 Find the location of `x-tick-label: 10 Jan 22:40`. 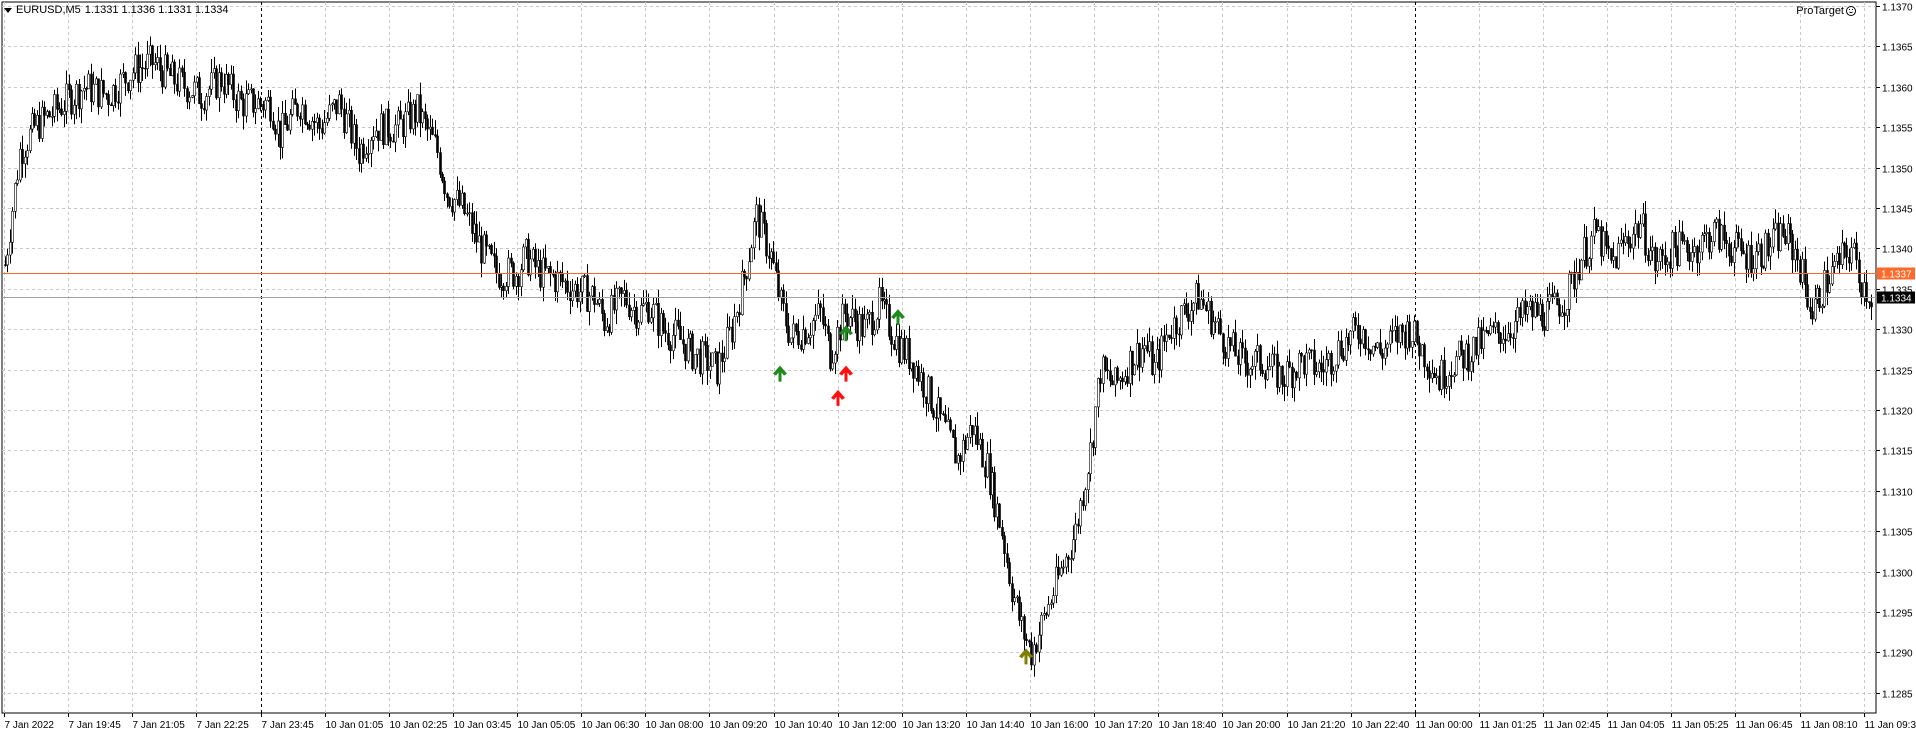

x-tick-label: 10 Jan 22:40 is located at coordinates (1381, 725).